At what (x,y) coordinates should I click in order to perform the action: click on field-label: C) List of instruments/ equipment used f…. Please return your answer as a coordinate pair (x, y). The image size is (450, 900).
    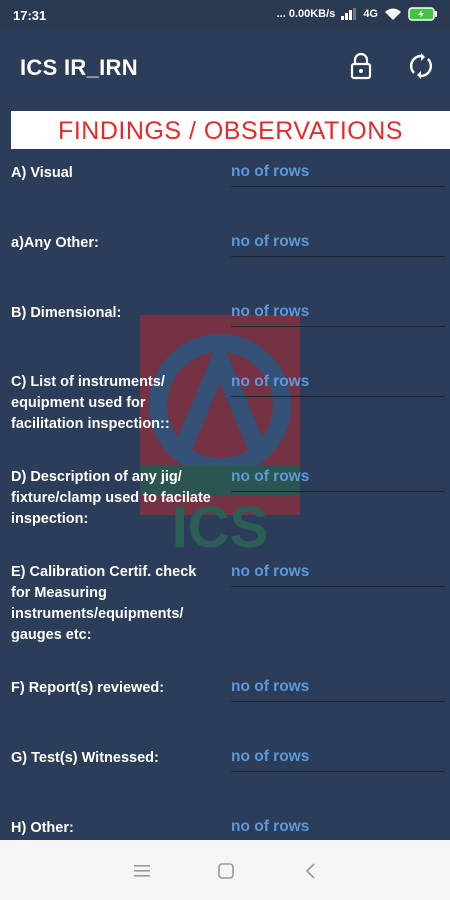
    Looking at the image, I should click on (90, 403).